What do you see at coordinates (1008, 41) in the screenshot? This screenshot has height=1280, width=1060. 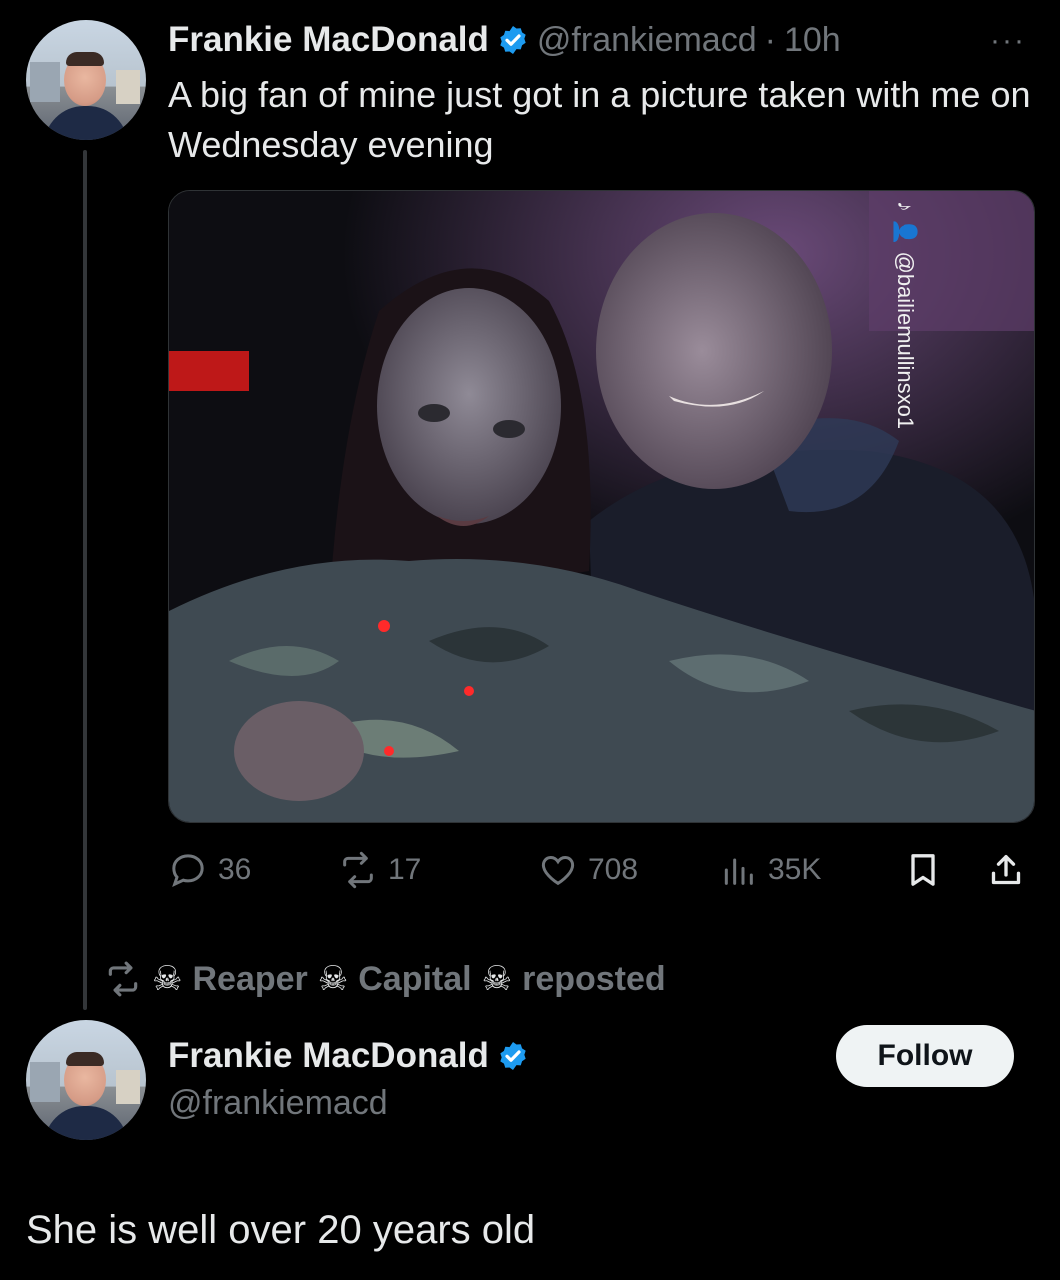 I see `more-options-icon: ···` at bounding box center [1008, 41].